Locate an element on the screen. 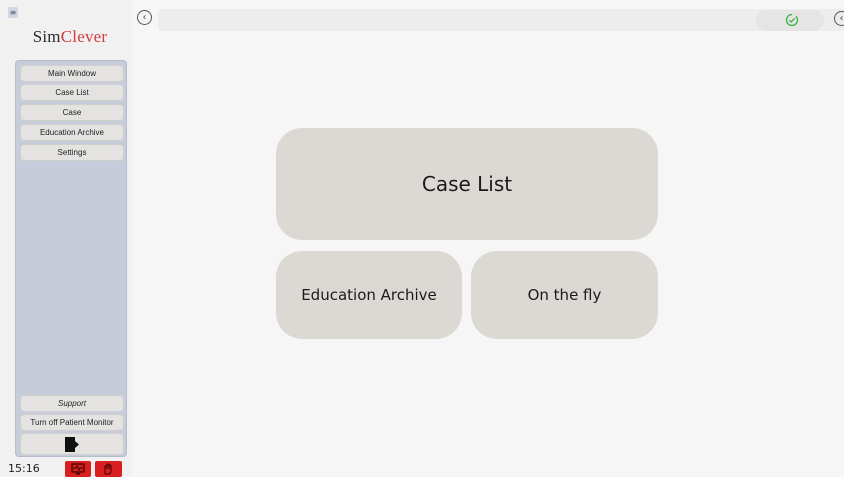 The height and width of the screenshot is (477, 844). education-archive-tile: Education Archive is located at coordinates (369, 295).